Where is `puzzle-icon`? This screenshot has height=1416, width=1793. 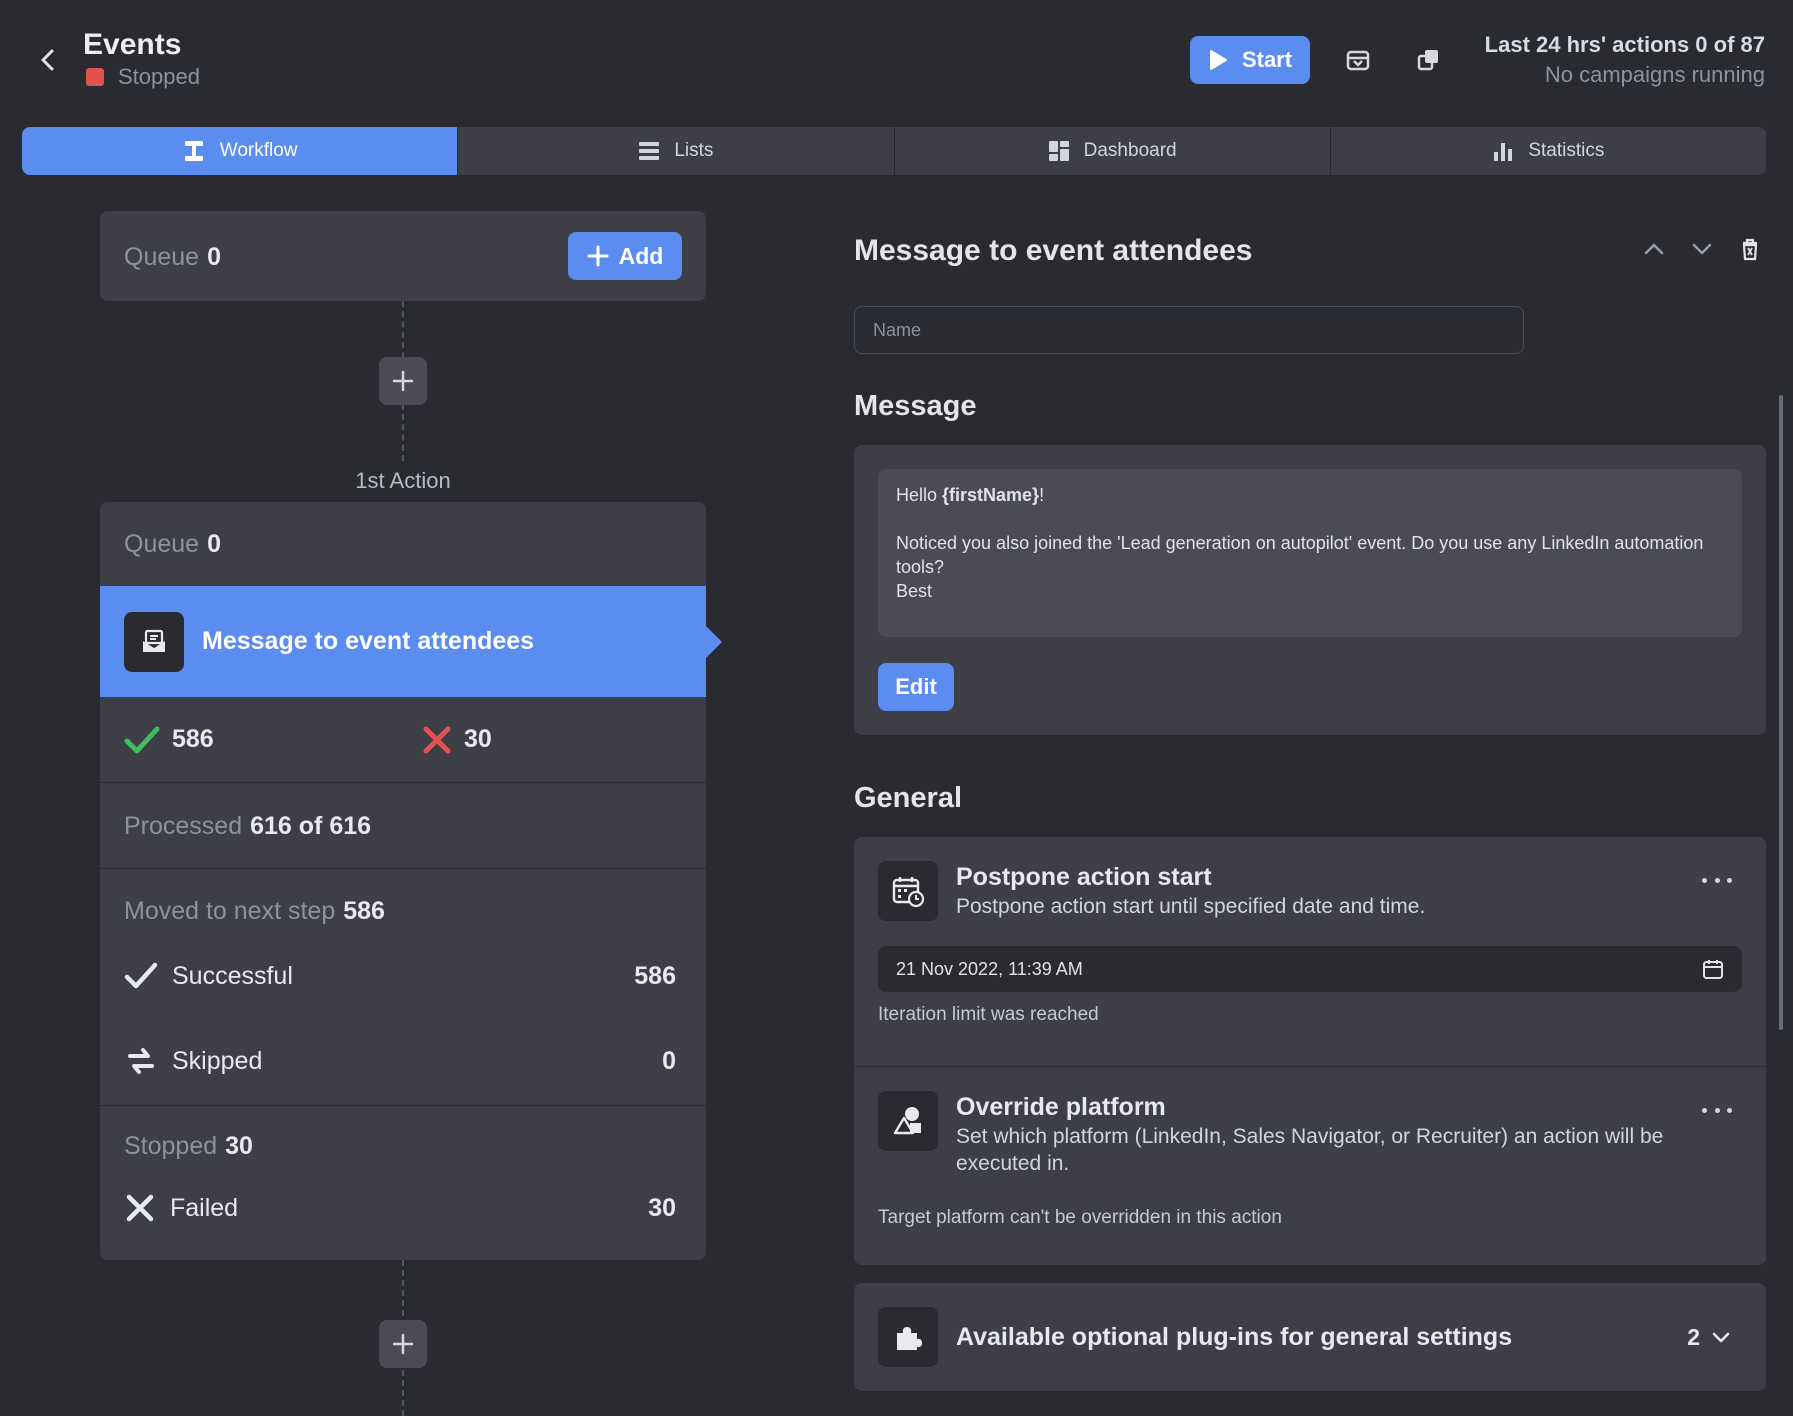
puzzle-icon is located at coordinates (908, 1337).